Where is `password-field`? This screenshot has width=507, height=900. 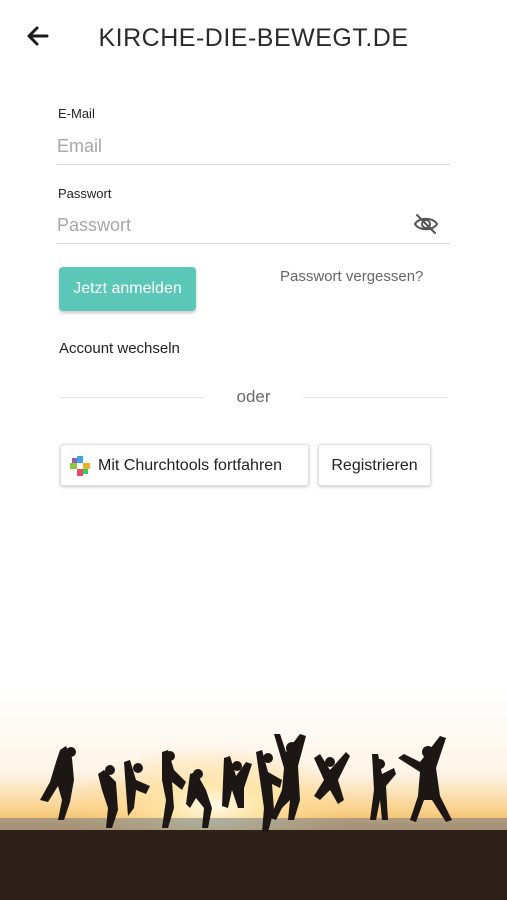
password-field is located at coordinates (232, 225).